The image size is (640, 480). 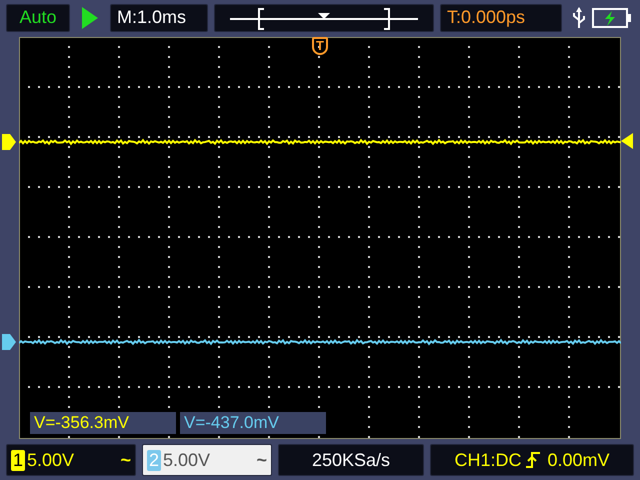 I want to click on mode-label: Auto, so click(x=38, y=18).